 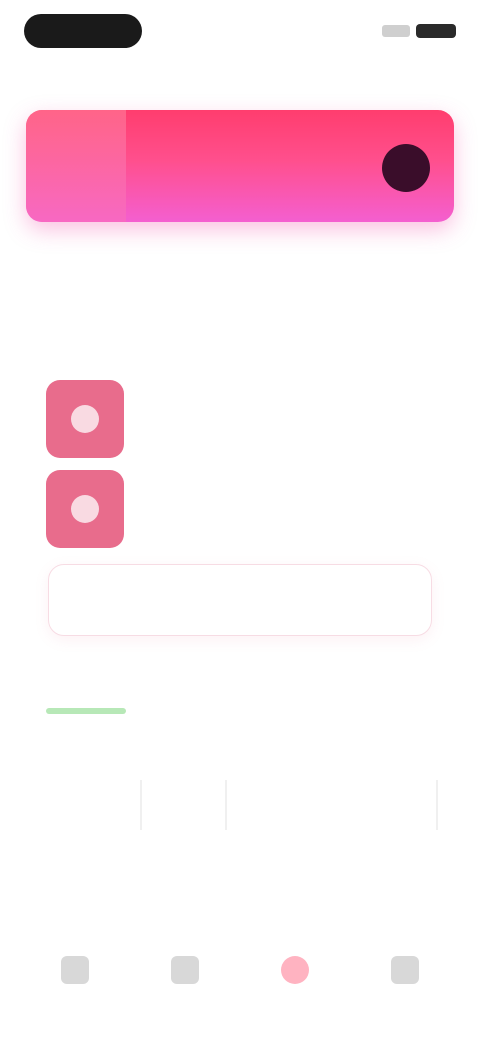 I want to click on avatar, so click(x=406, y=168).